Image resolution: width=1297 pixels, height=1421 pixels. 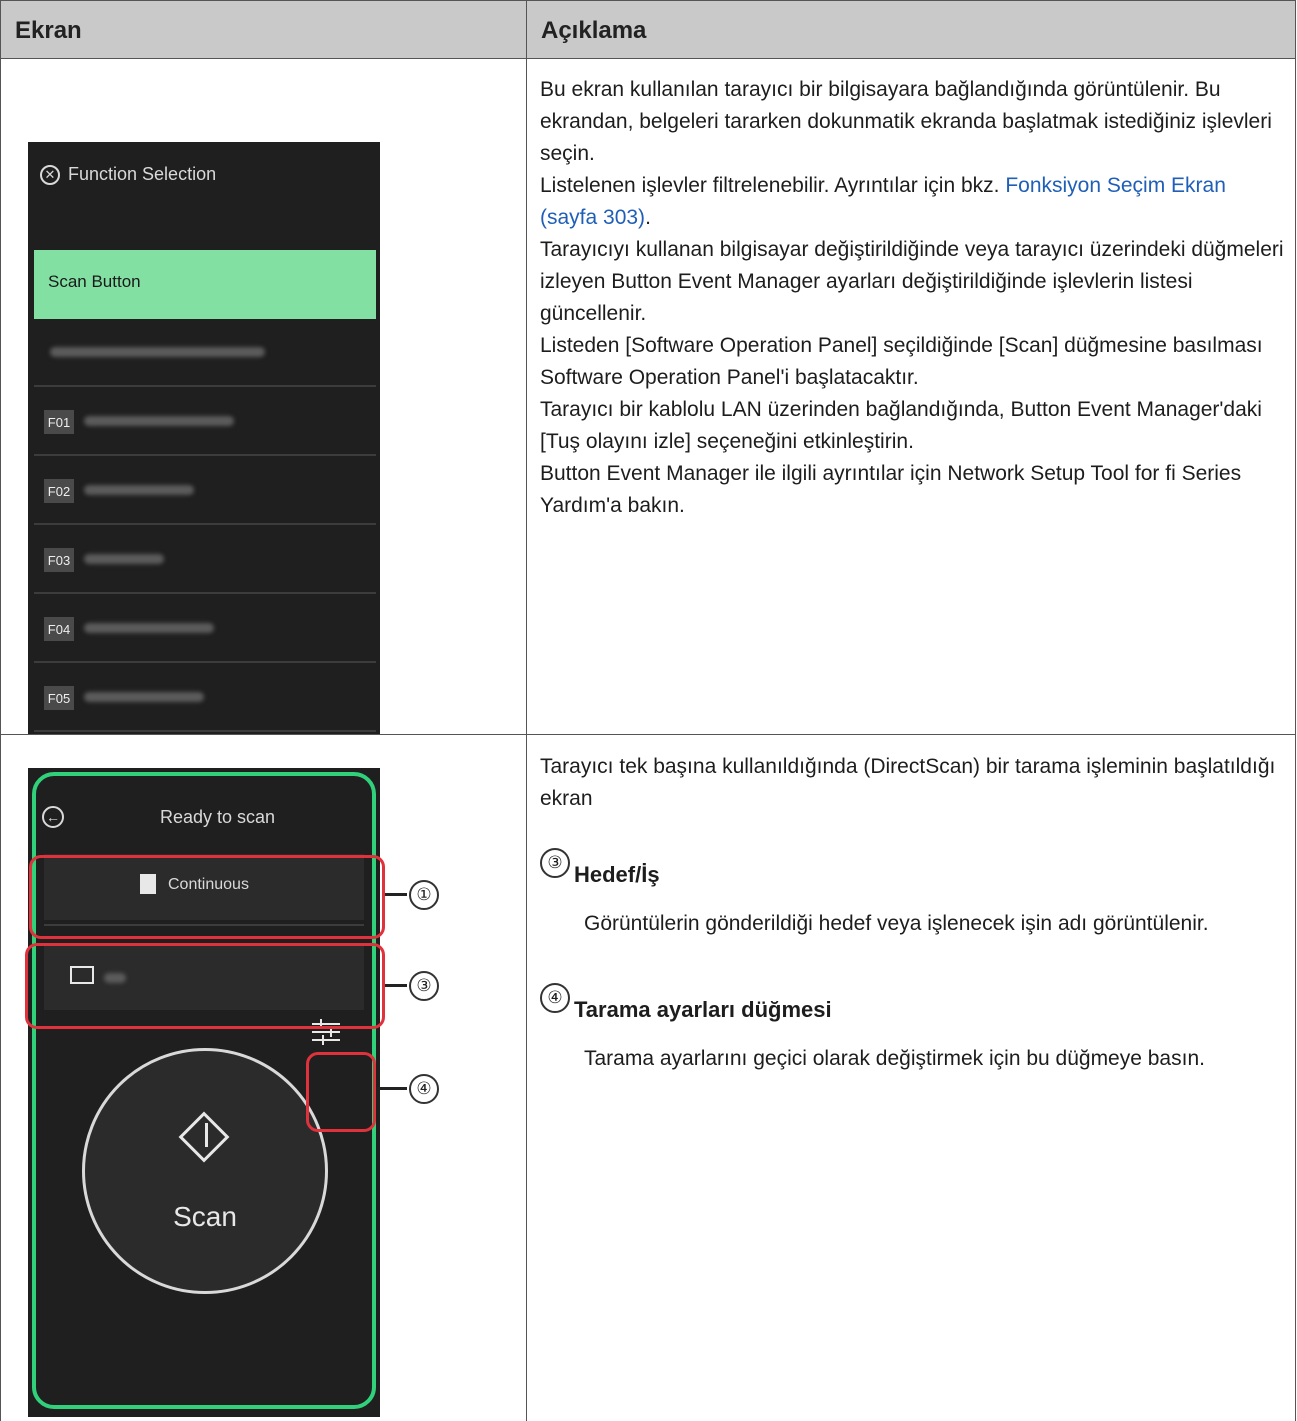 What do you see at coordinates (59, 629) in the screenshot?
I see `function-code: F04` at bounding box center [59, 629].